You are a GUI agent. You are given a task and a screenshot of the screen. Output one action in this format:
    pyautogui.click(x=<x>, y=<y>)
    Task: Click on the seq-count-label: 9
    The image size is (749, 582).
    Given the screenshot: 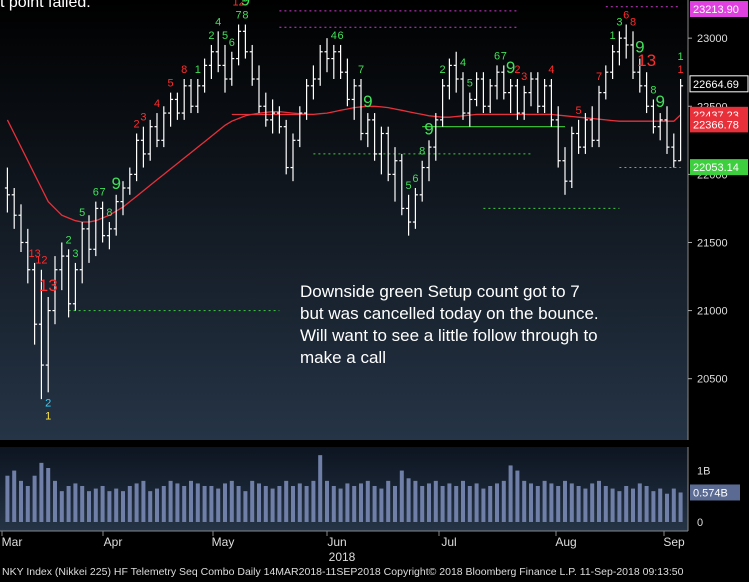 What is the action you would take?
    pyautogui.click(x=428, y=128)
    